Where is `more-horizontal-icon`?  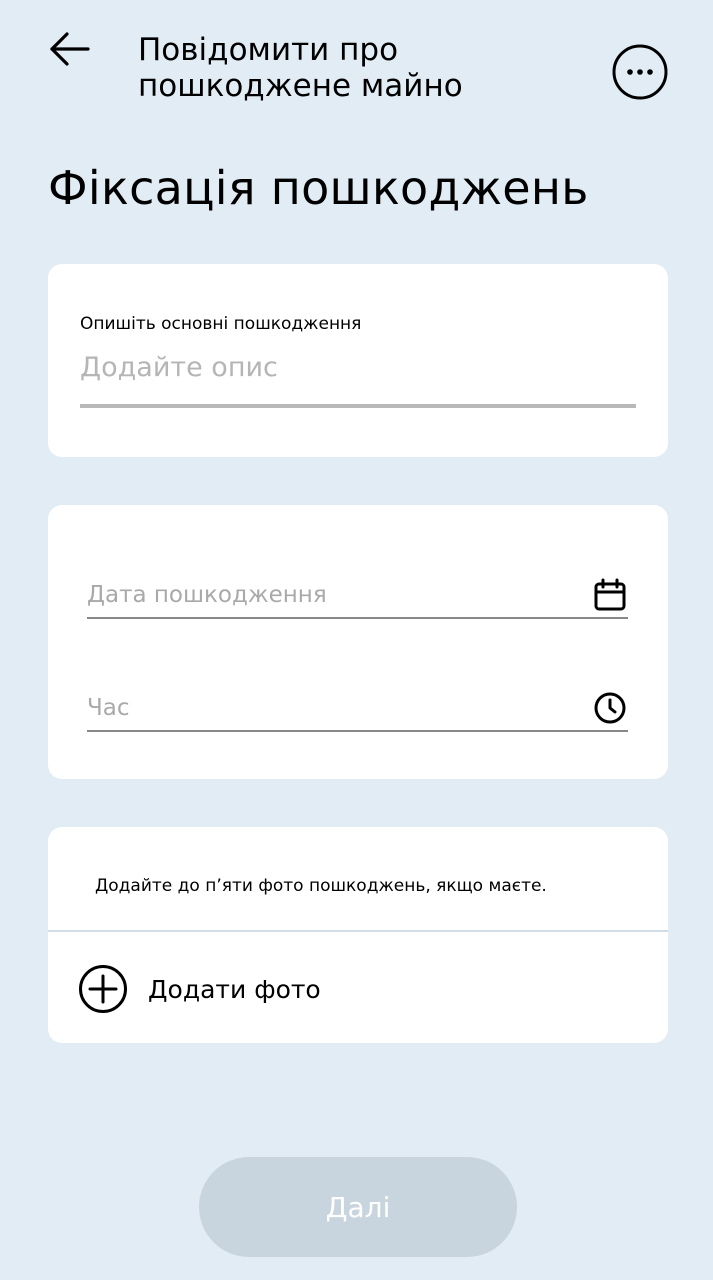 more-horizontal-icon is located at coordinates (640, 72).